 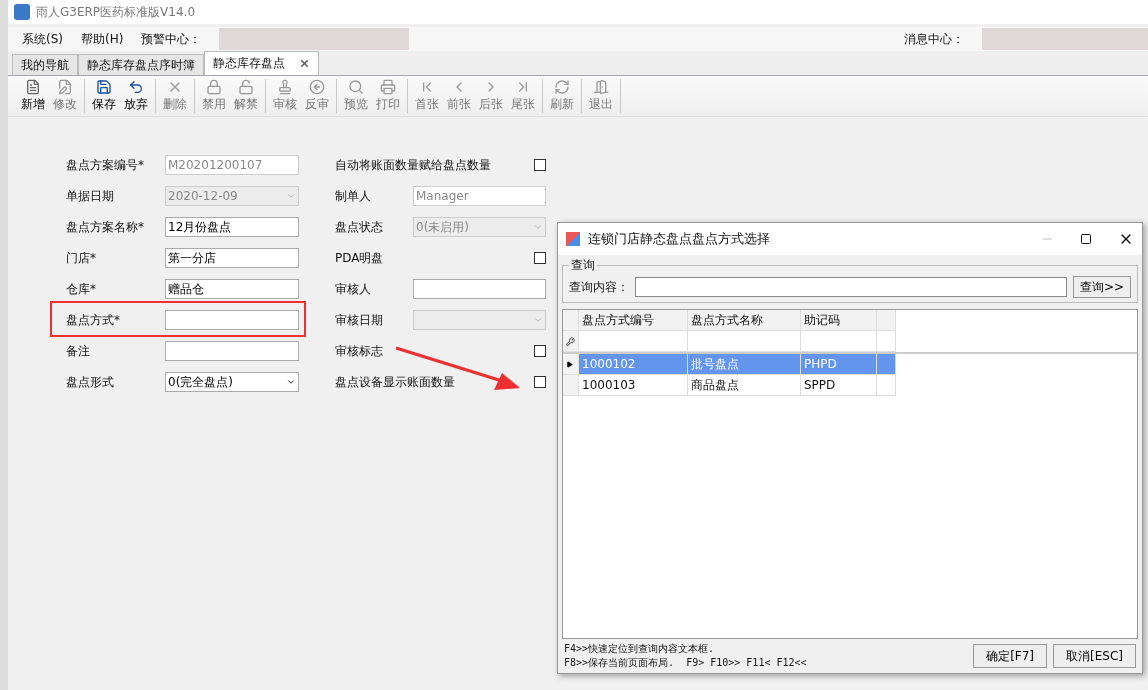 I want to click on query-input, so click(x=851, y=287).